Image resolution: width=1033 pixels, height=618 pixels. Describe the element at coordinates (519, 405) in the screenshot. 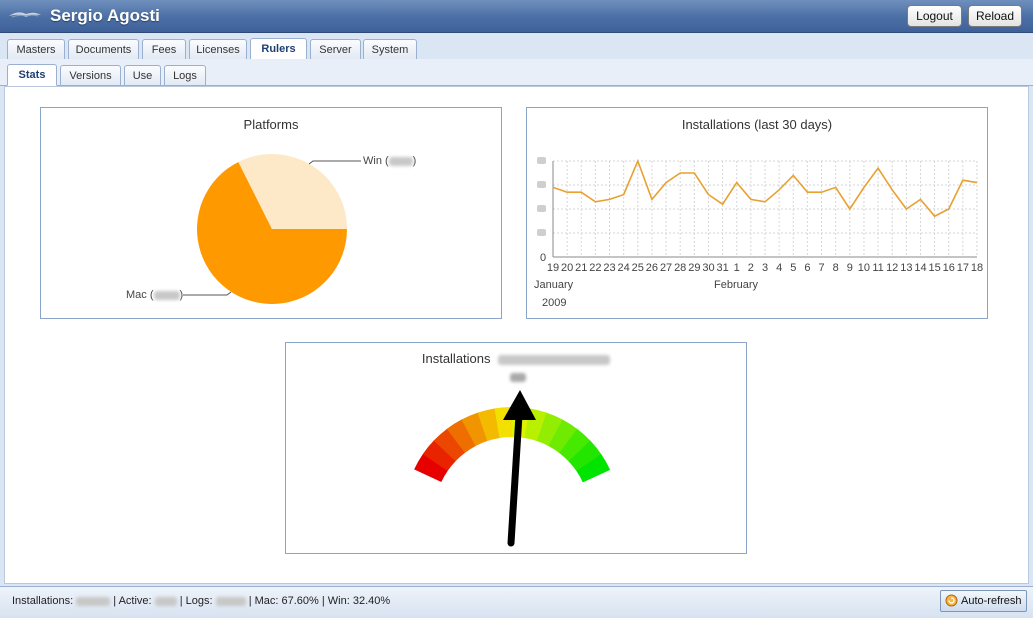

I see `gauge-needle-arrowhead` at that location.